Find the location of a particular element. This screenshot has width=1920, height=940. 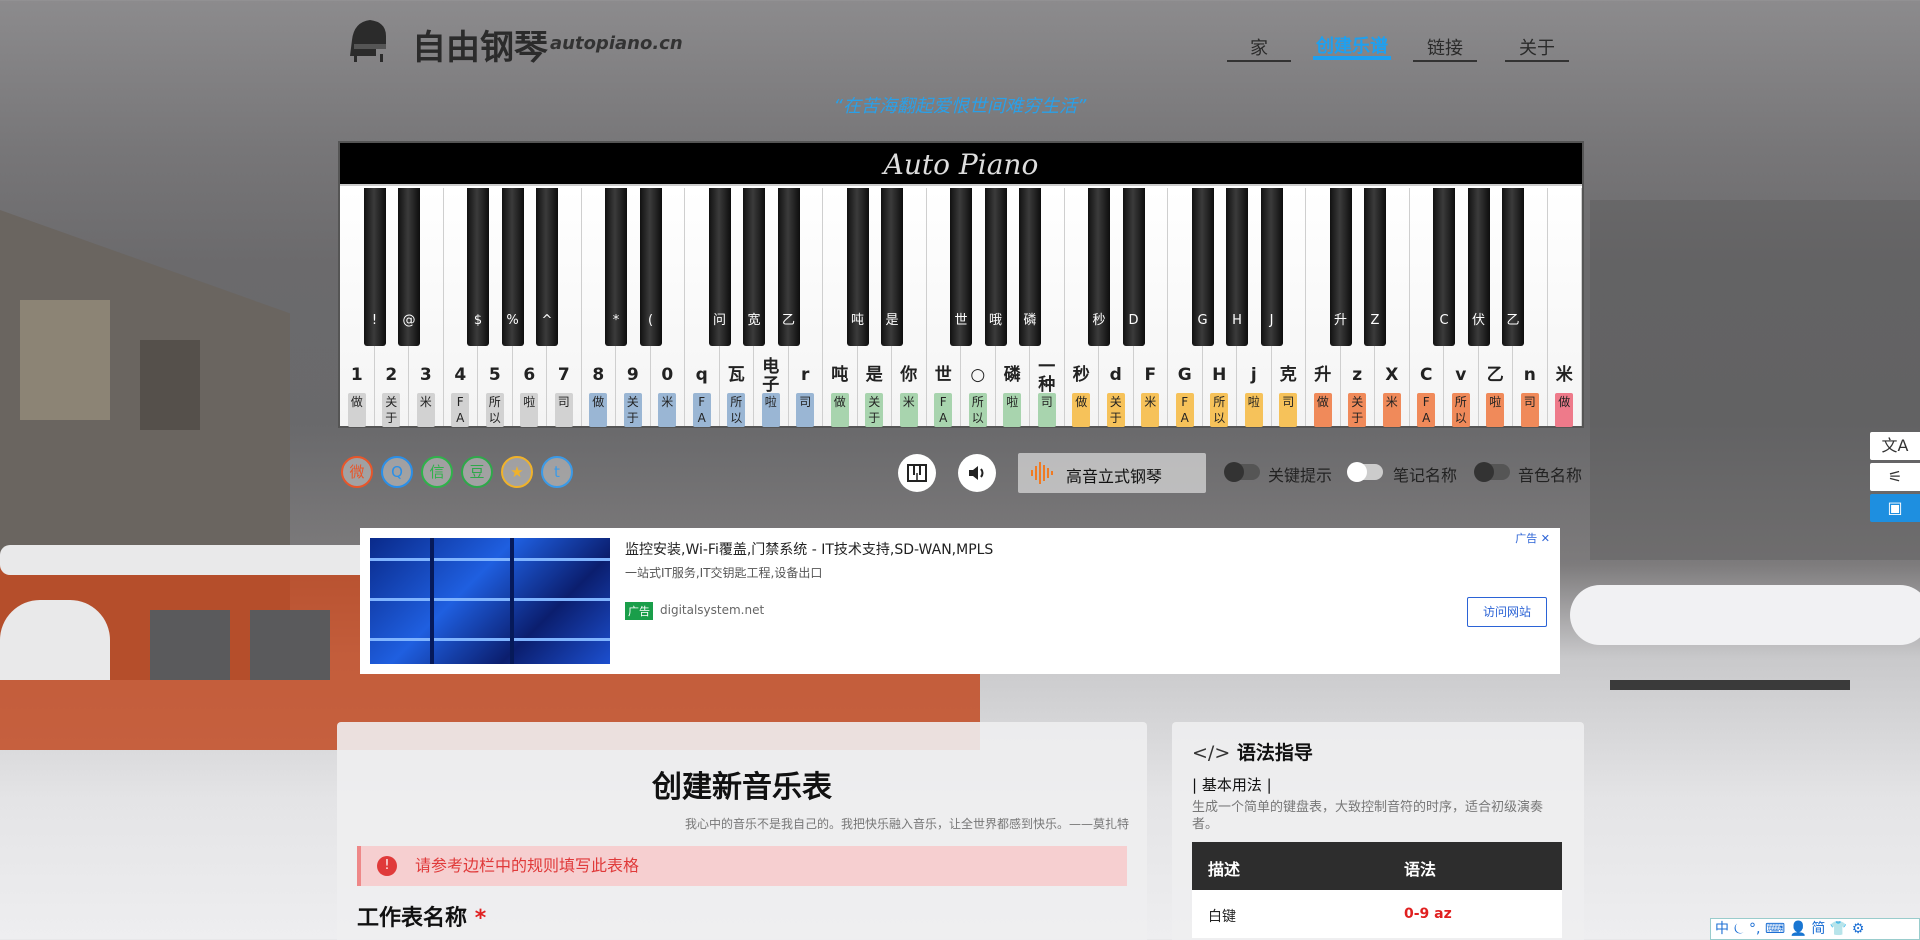

note-label: 米 is located at coordinates (1150, 410).